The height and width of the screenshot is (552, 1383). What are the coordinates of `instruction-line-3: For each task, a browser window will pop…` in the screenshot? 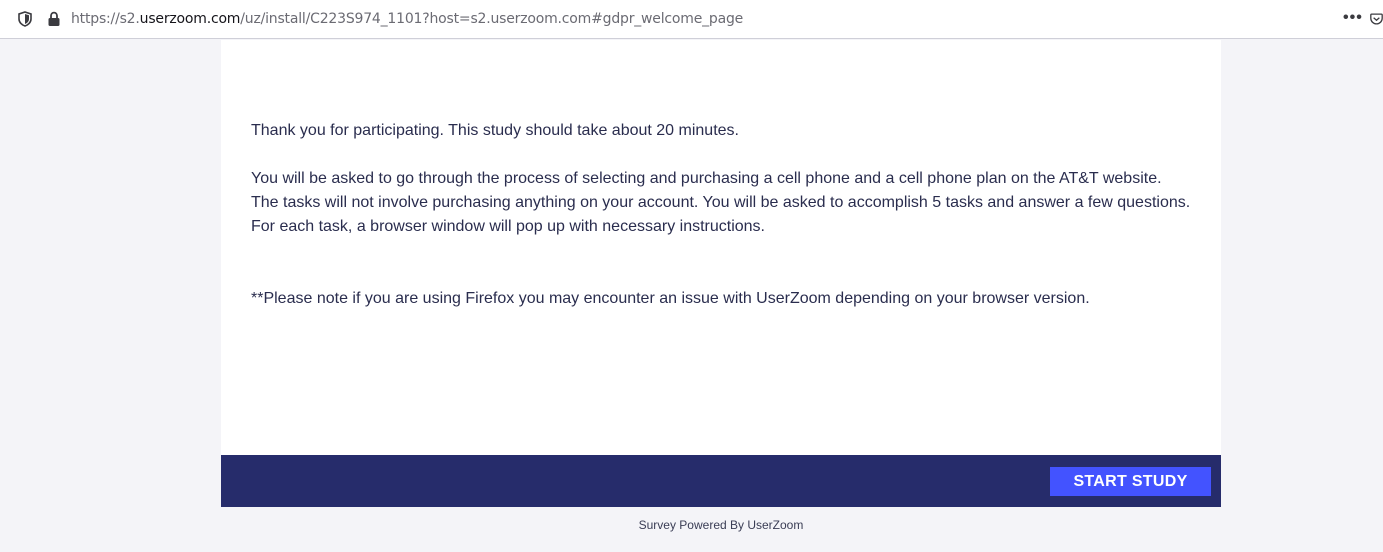 It's located at (508, 226).